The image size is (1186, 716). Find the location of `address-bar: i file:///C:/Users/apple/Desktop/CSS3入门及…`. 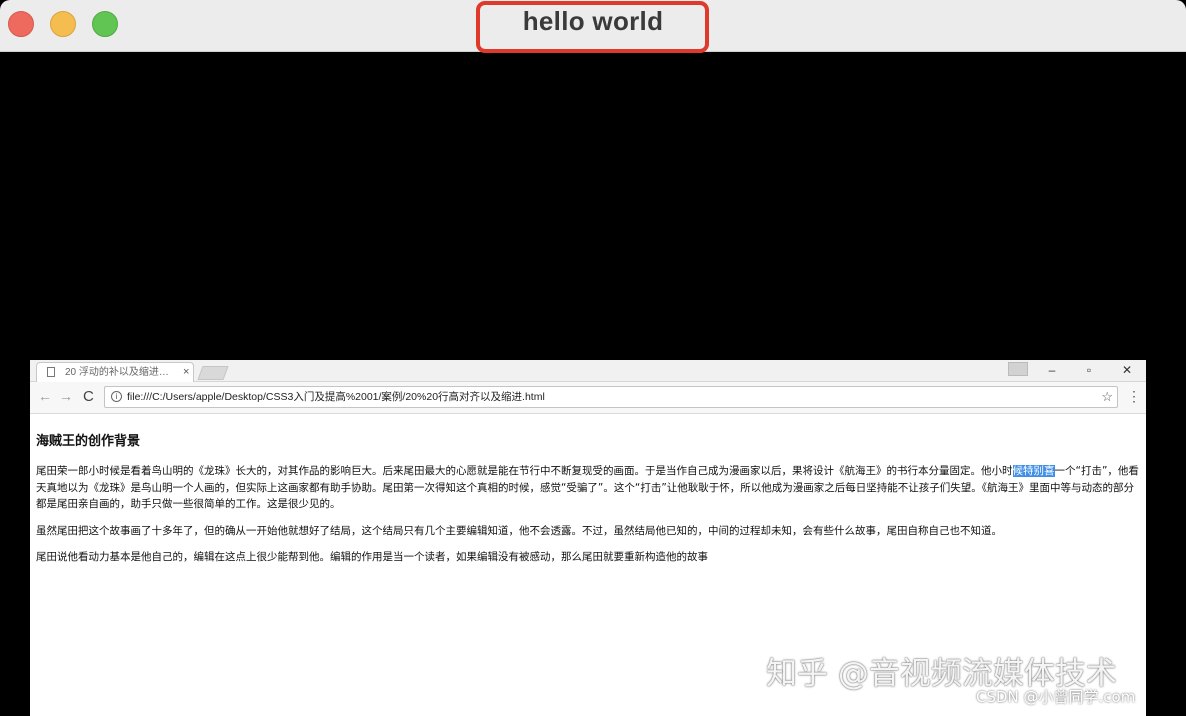

address-bar: i file:///C:/Users/apple/Desktop/CSS3入门及… is located at coordinates (611, 397).